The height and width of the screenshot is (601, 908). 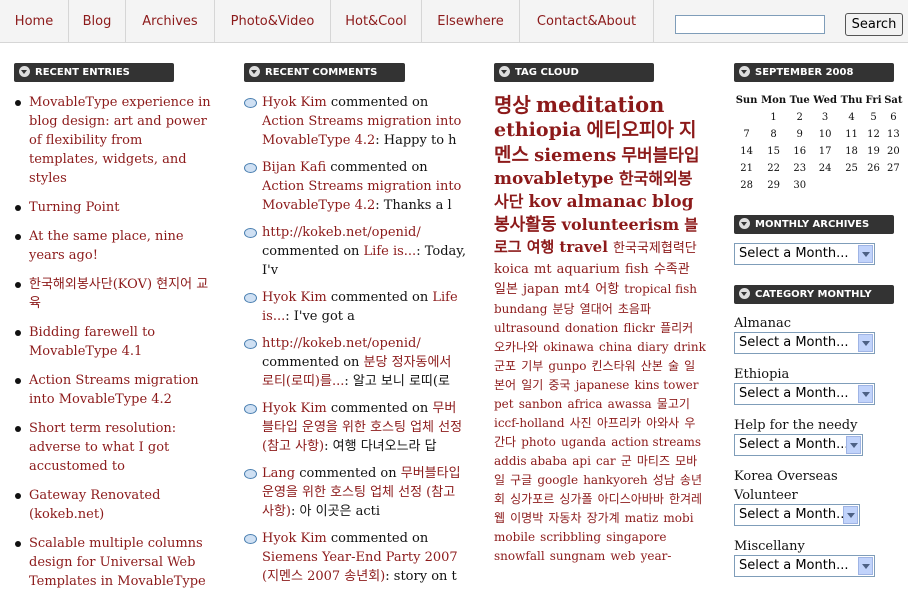 I want to click on tag-link: japan, so click(x=541, y=289).